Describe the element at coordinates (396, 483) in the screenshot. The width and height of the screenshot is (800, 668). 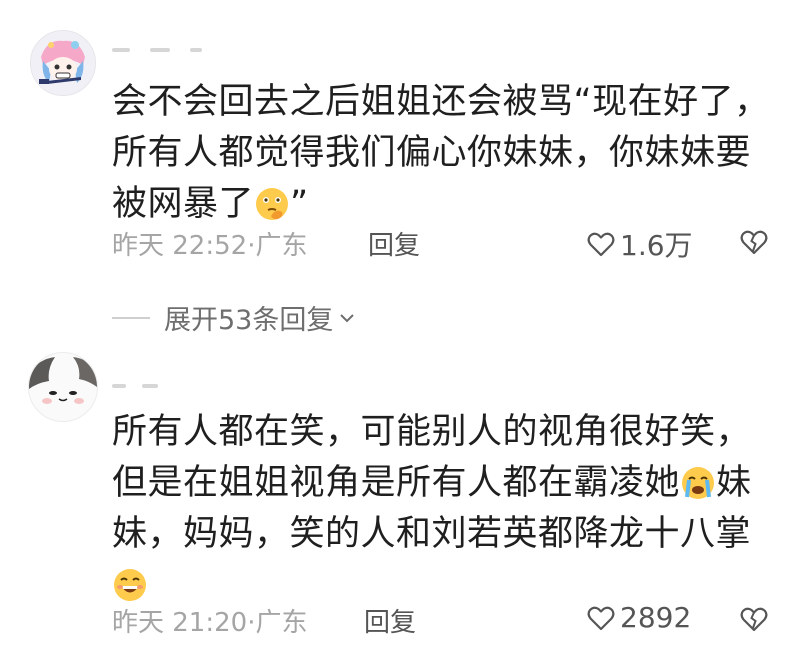
I see `comment-line-text: 但是在姐姐视角是所有人都在霸凌她` at that location.